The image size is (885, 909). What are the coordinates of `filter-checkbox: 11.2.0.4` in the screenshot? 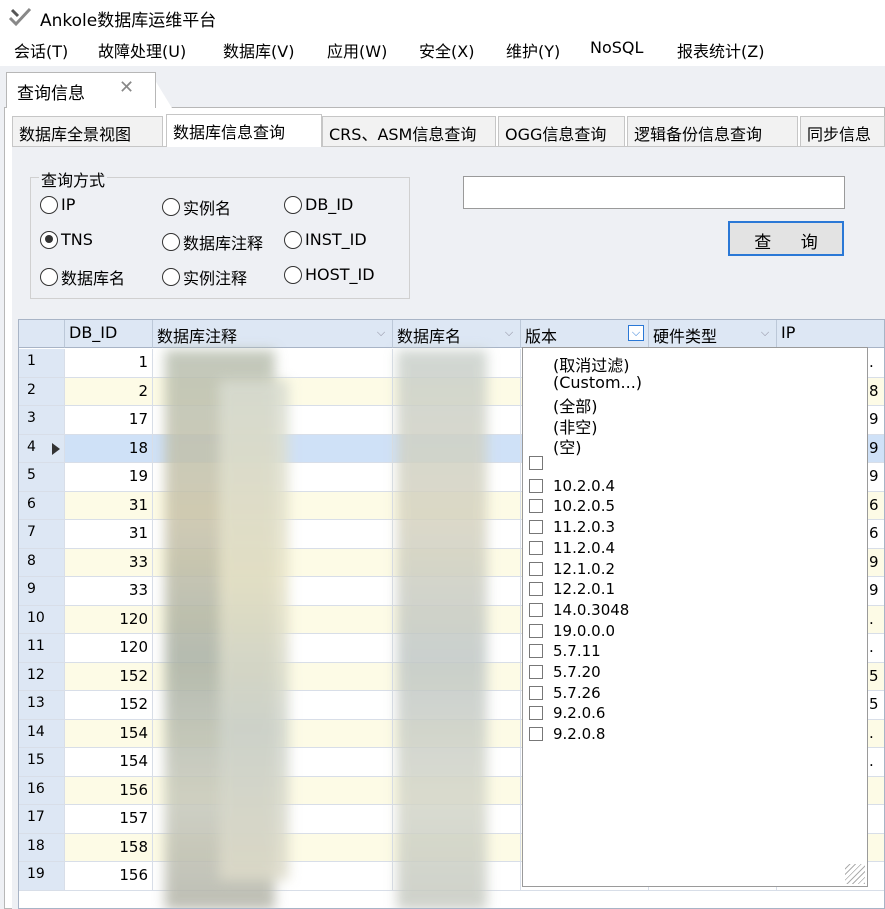 It's located at (572, 548).